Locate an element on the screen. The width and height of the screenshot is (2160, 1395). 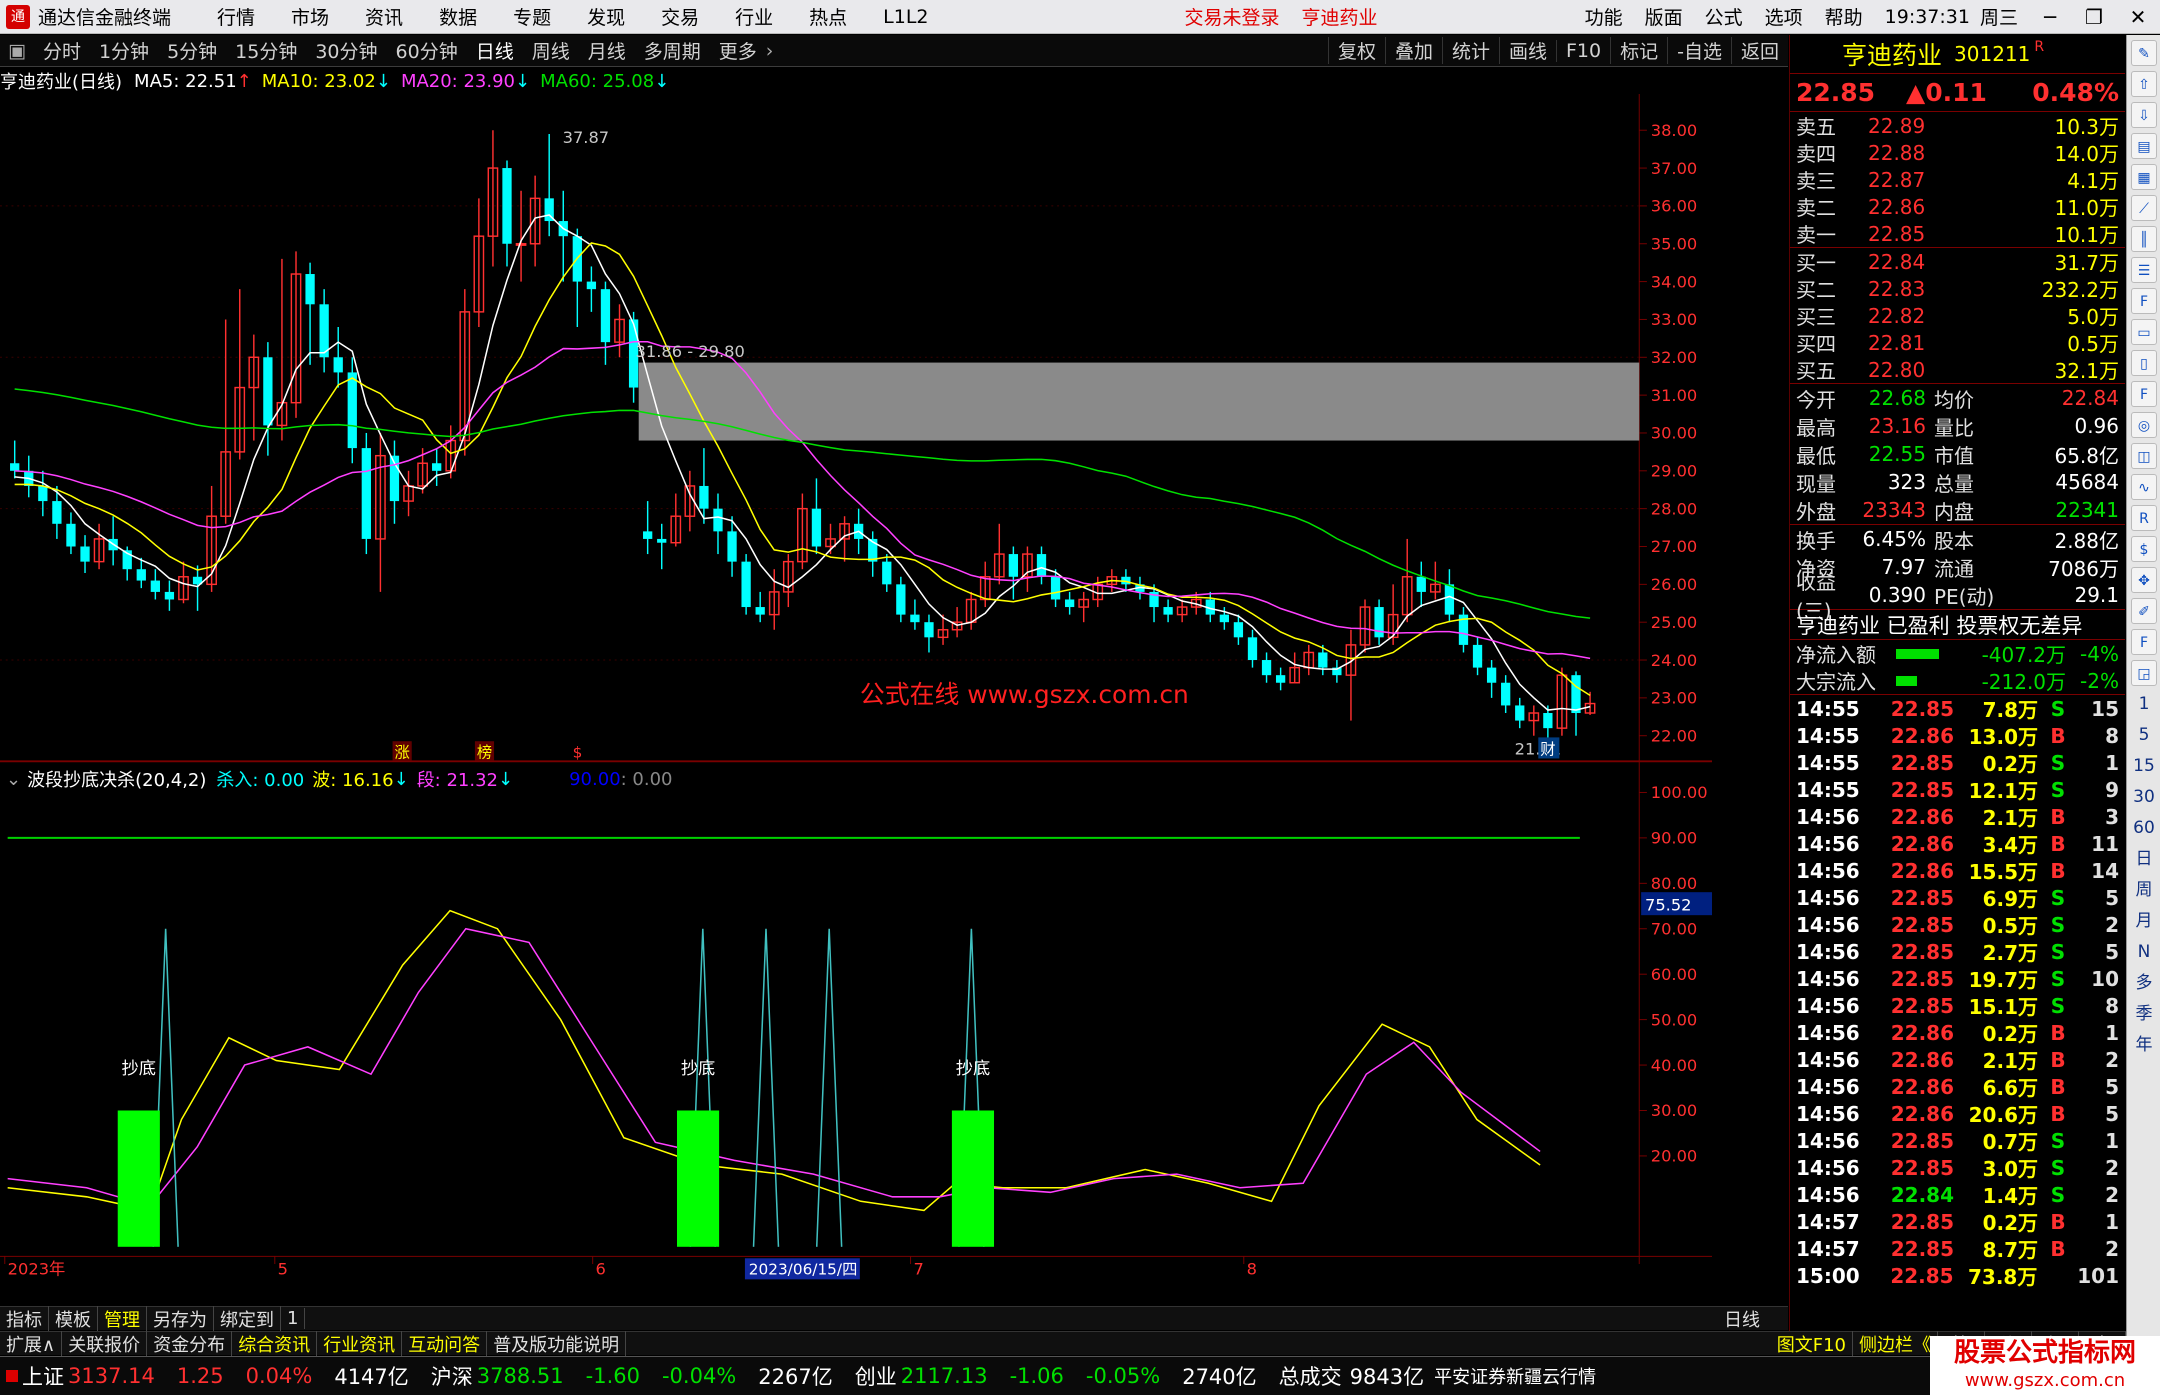
bid-row: 买二 22.83 232.2万 is located at coordinates (1957, 289).